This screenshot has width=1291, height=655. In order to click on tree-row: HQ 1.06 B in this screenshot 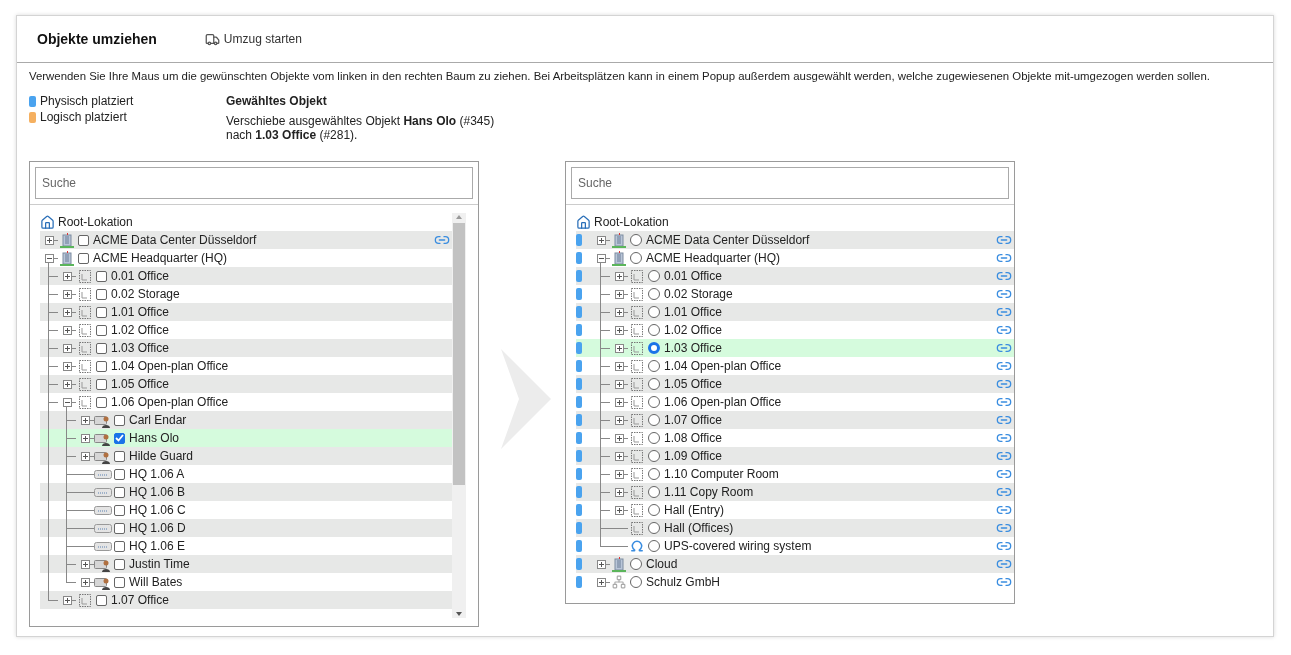, I will do `click(246, 492)`.